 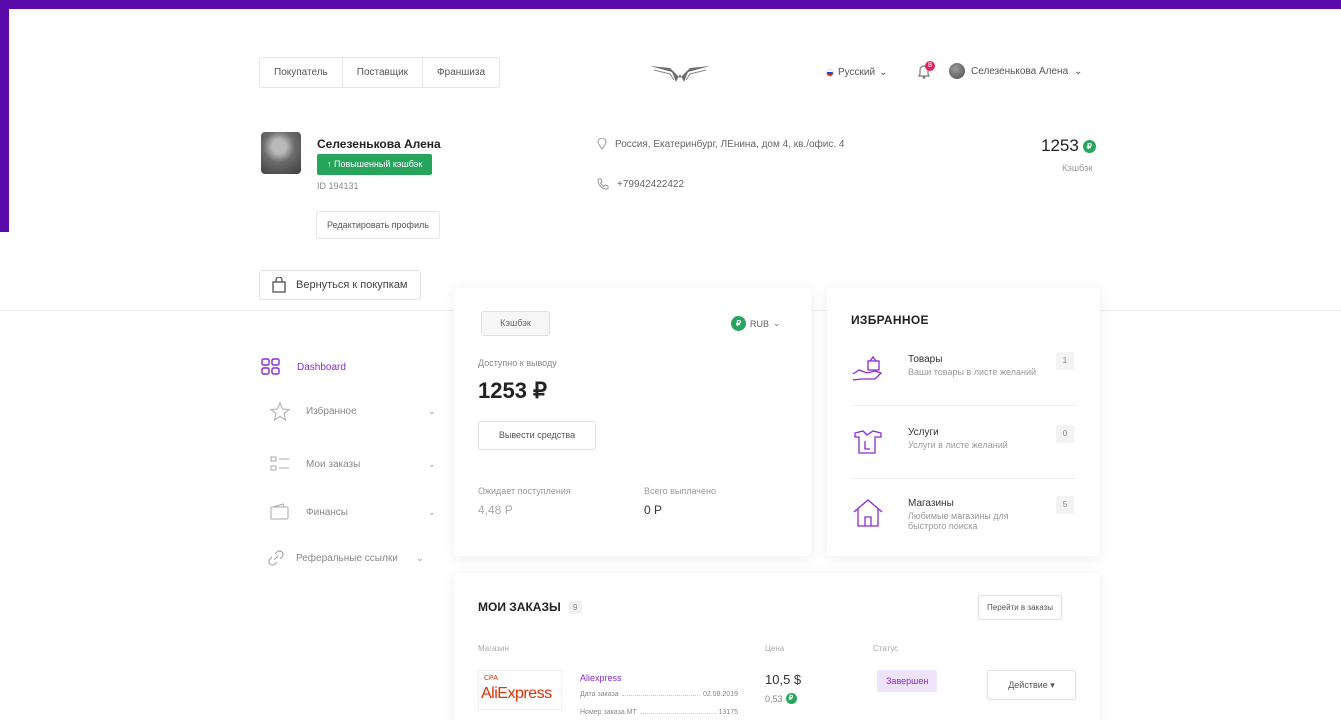 I want to click on house-icon, so click(x=868, y=513).